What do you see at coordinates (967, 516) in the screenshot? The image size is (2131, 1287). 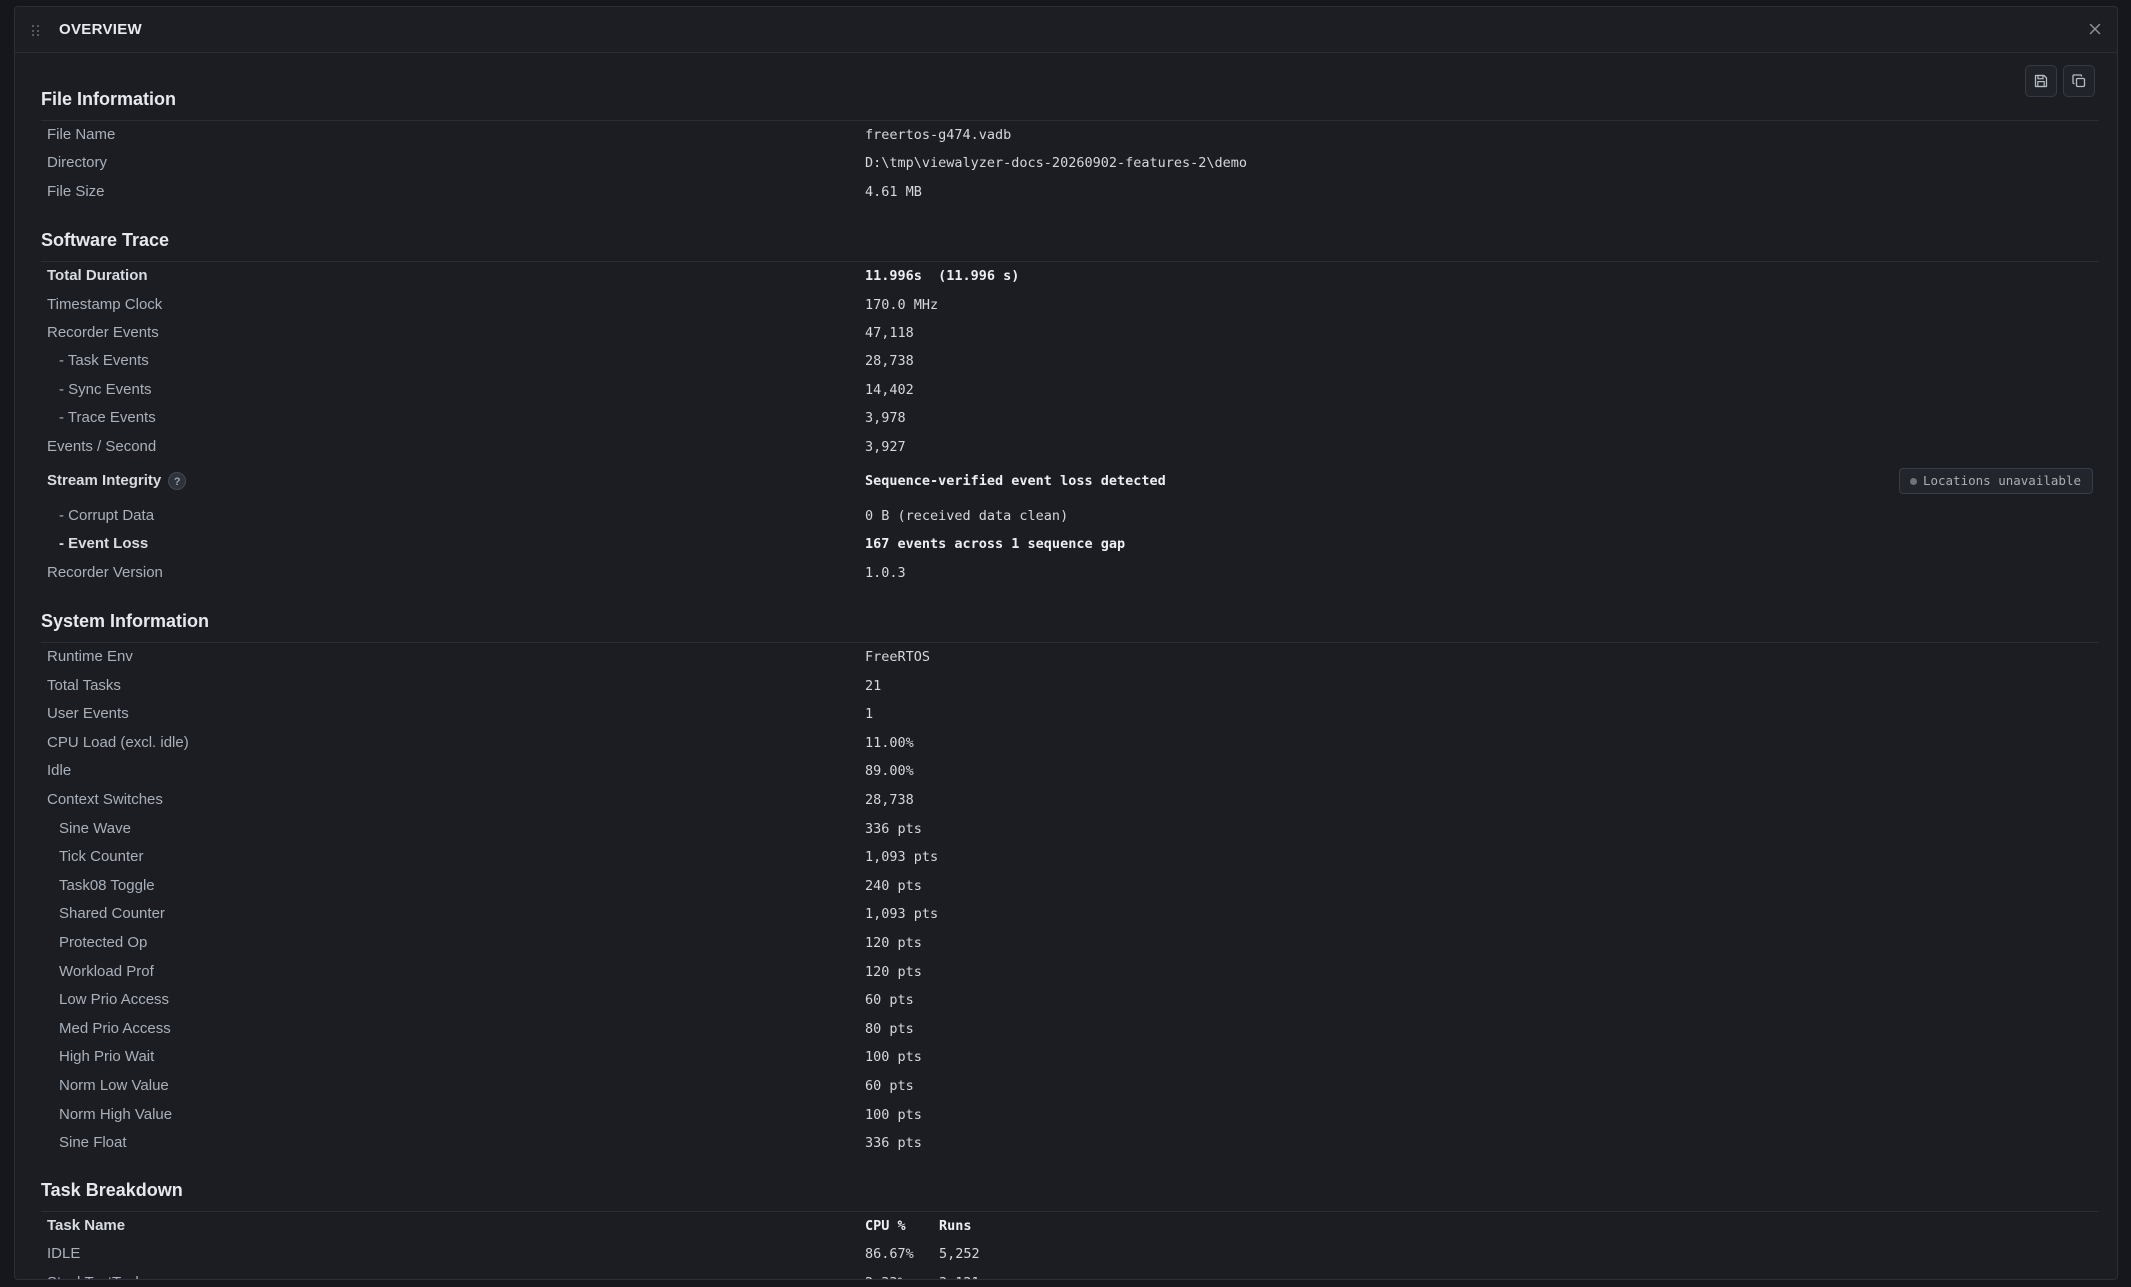 I see `trace-value: 0 B (received data clean)` at bounding box center [967, 516].